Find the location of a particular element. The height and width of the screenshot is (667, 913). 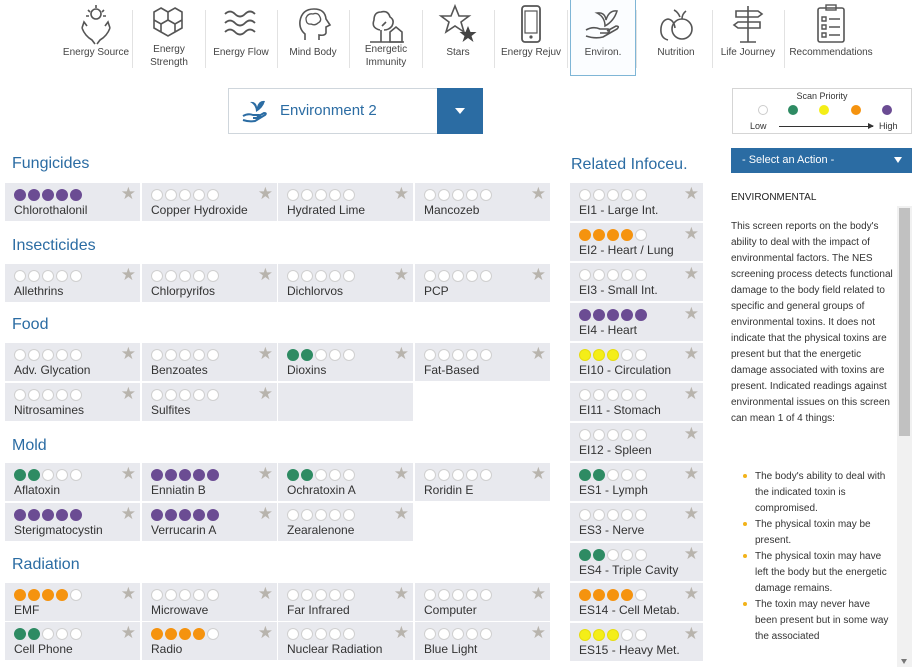

grid-cell: ★ Mancozeb is located at coordinates (482, 202).